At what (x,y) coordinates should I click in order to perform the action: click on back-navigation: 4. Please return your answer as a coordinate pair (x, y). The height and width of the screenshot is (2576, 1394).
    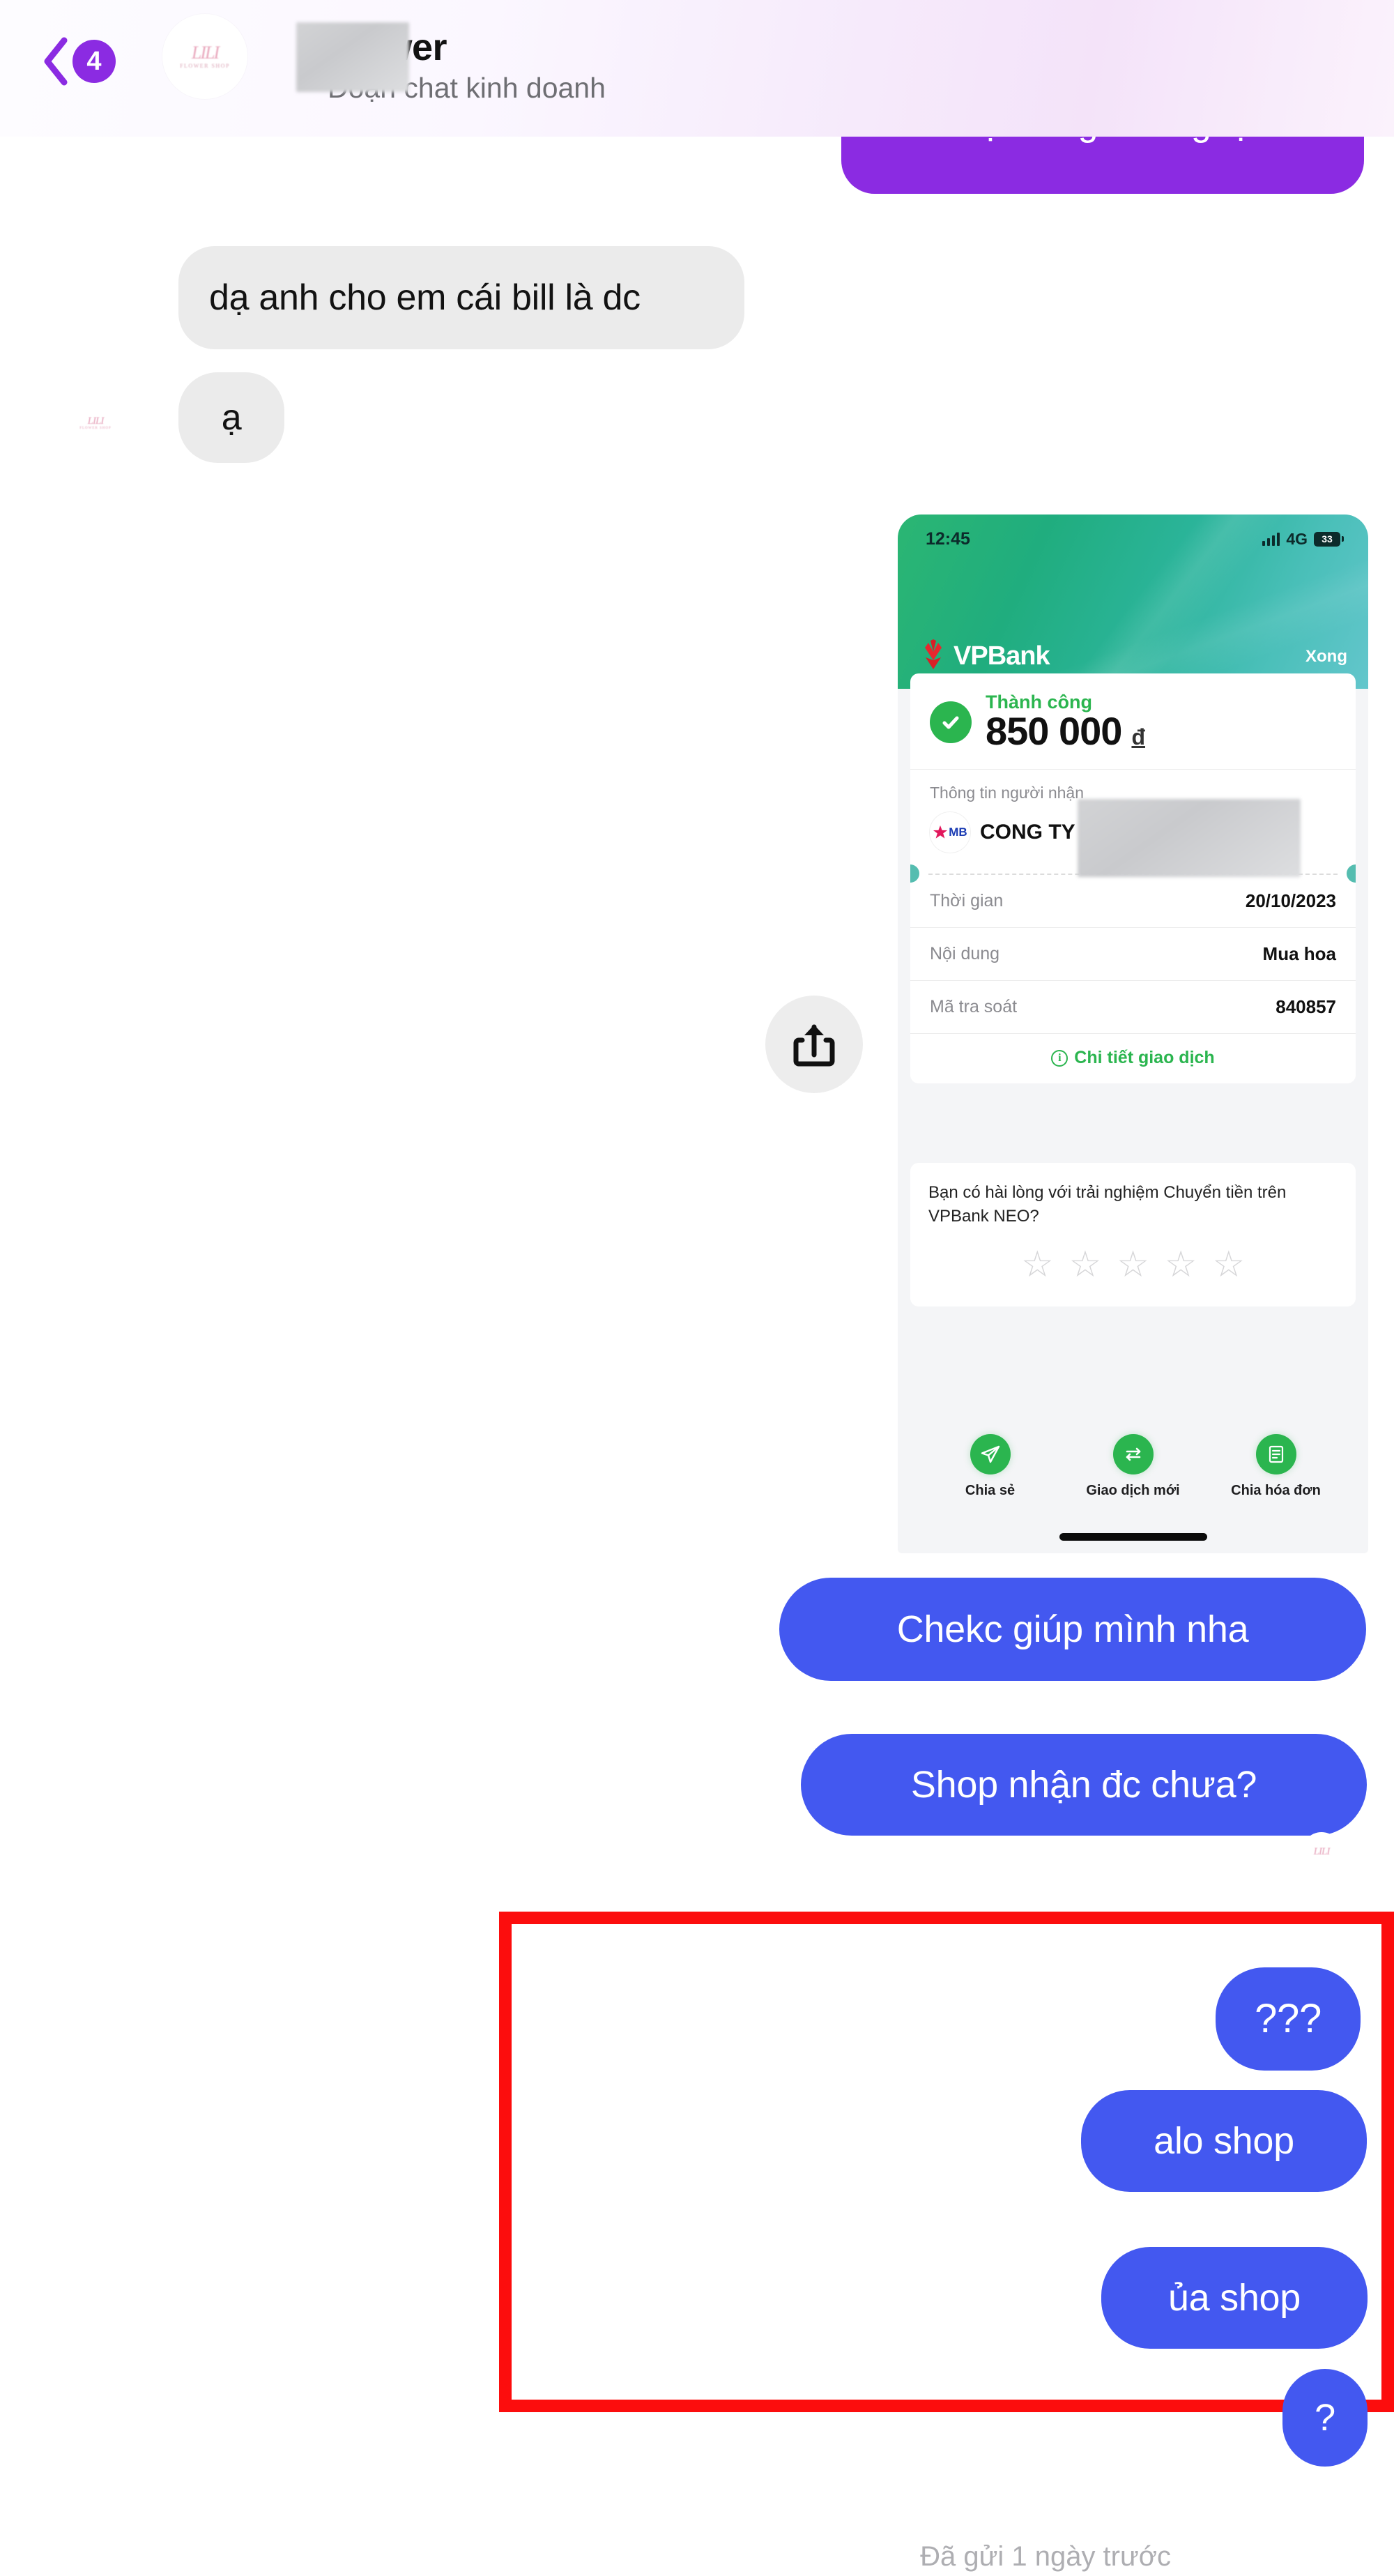
    Looking at the image, I should click on (78, 61).